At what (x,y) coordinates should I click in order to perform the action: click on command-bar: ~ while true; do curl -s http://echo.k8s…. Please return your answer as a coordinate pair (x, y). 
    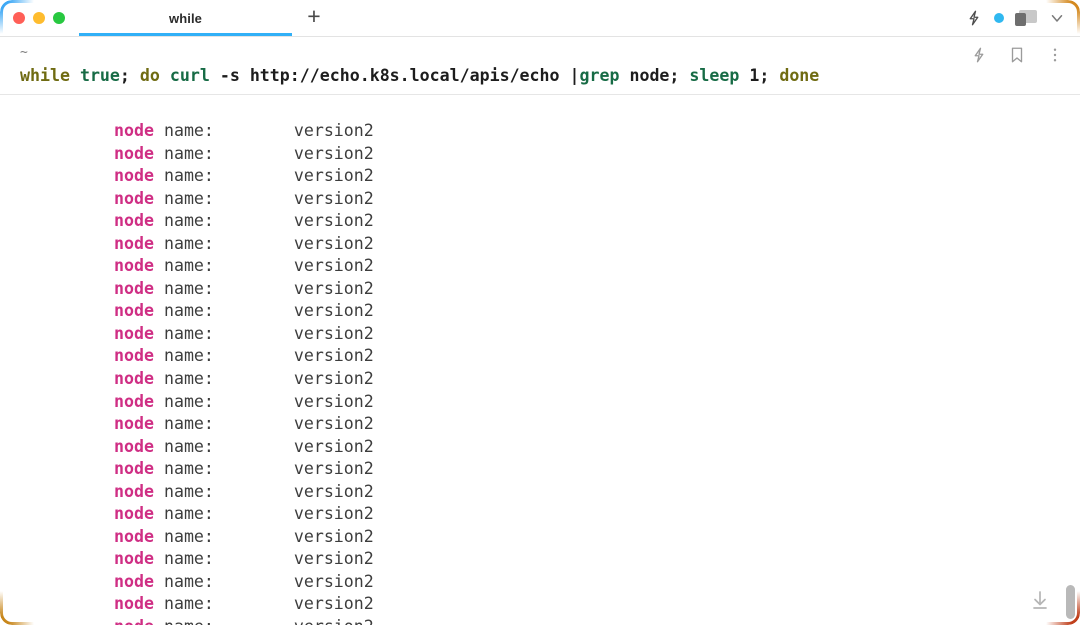
    Looking at the image, I should click on (540, 66).